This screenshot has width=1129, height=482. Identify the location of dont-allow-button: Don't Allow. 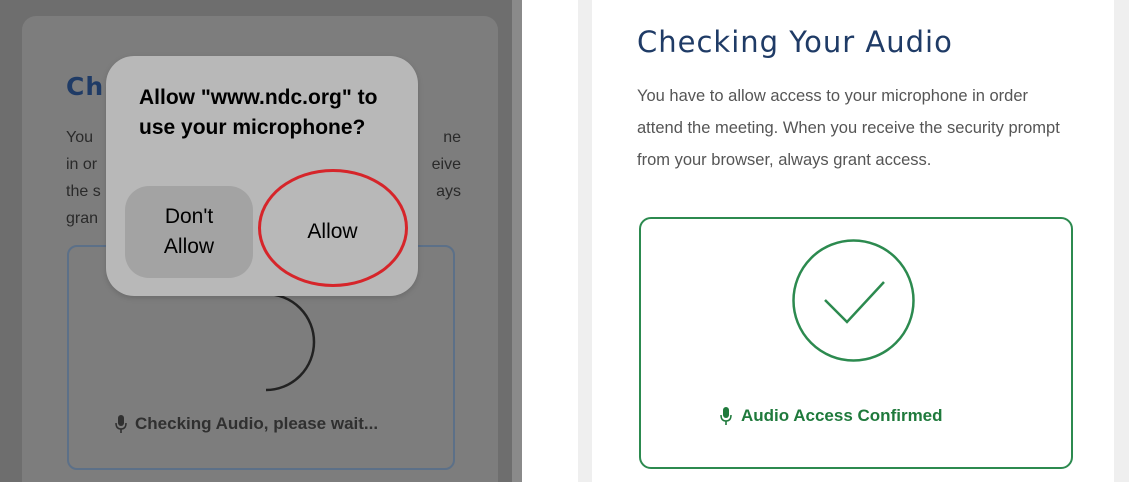
(189, 232).